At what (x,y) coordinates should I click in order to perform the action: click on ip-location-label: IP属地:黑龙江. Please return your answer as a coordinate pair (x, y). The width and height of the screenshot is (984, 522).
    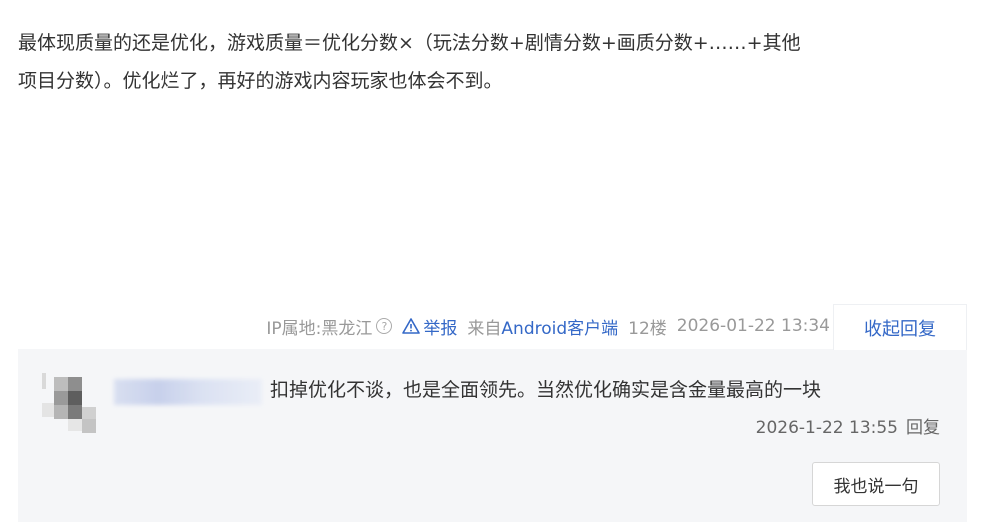
    Looking at the image, I should click on (319, 328).